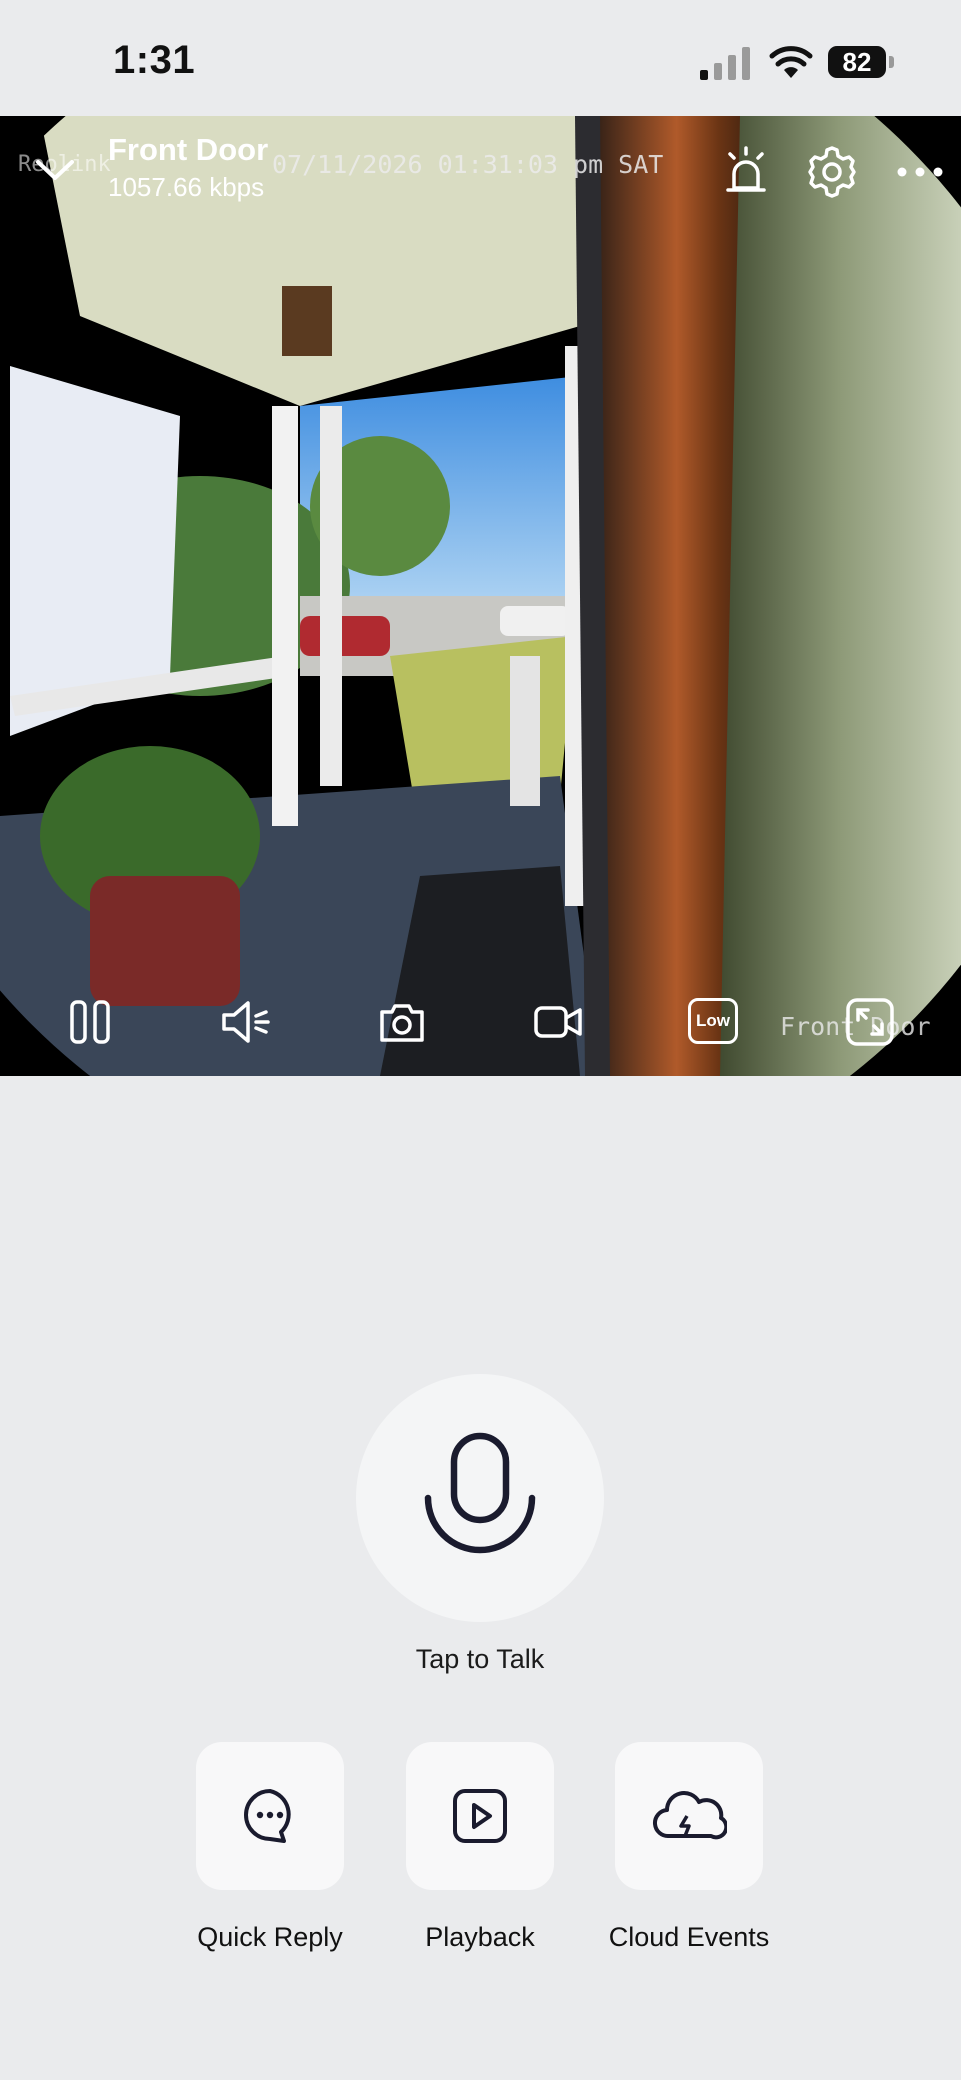  I want to click on tap-to-talk-button, so click(480, 1498).